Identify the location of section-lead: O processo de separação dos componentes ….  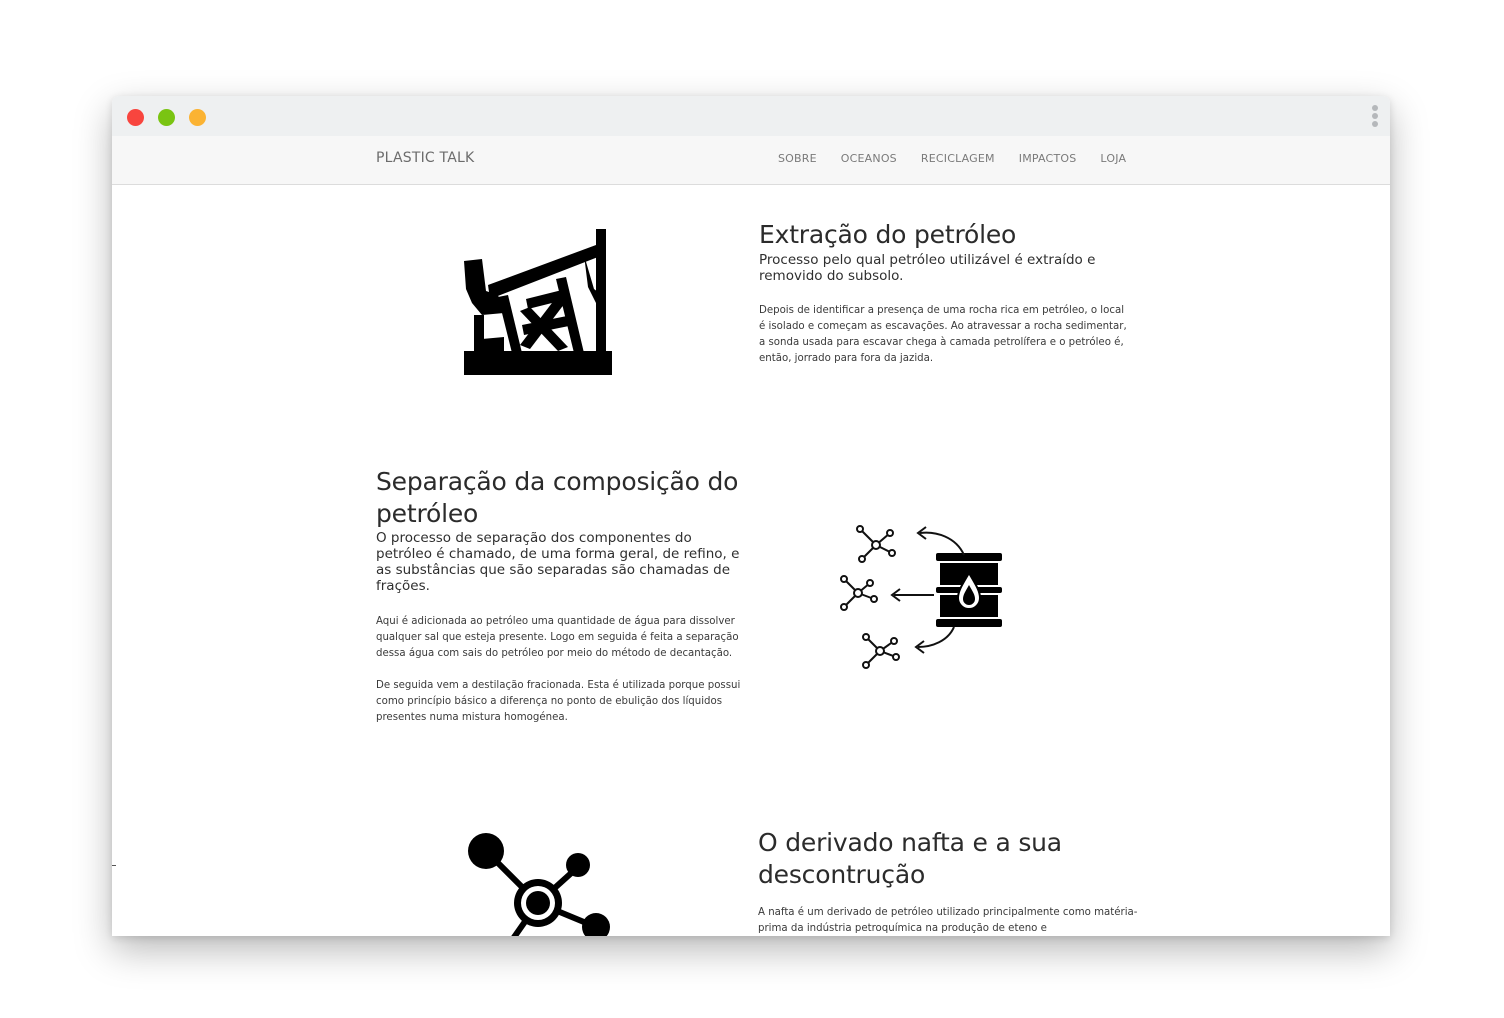
(558, 562).